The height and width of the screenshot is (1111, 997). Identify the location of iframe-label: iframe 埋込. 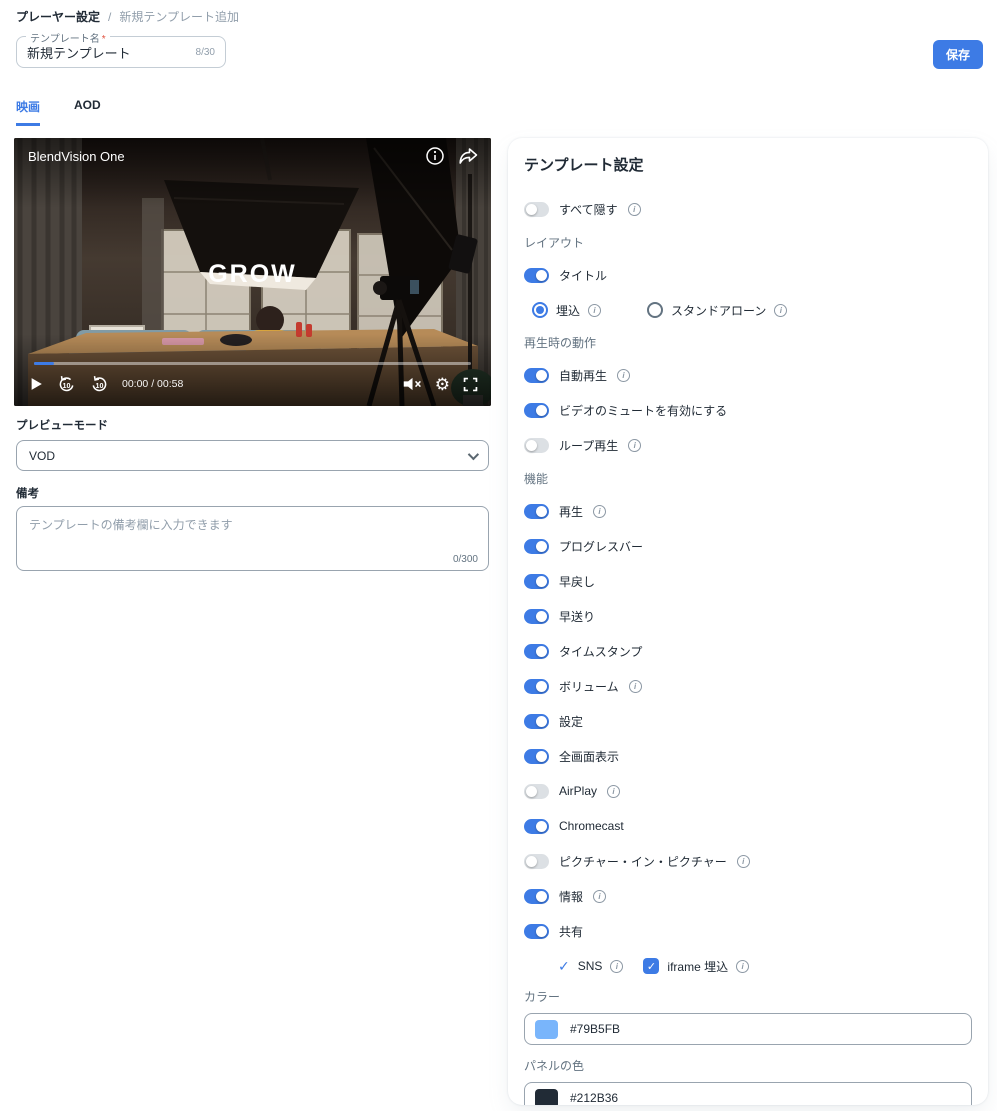
(698, 966).